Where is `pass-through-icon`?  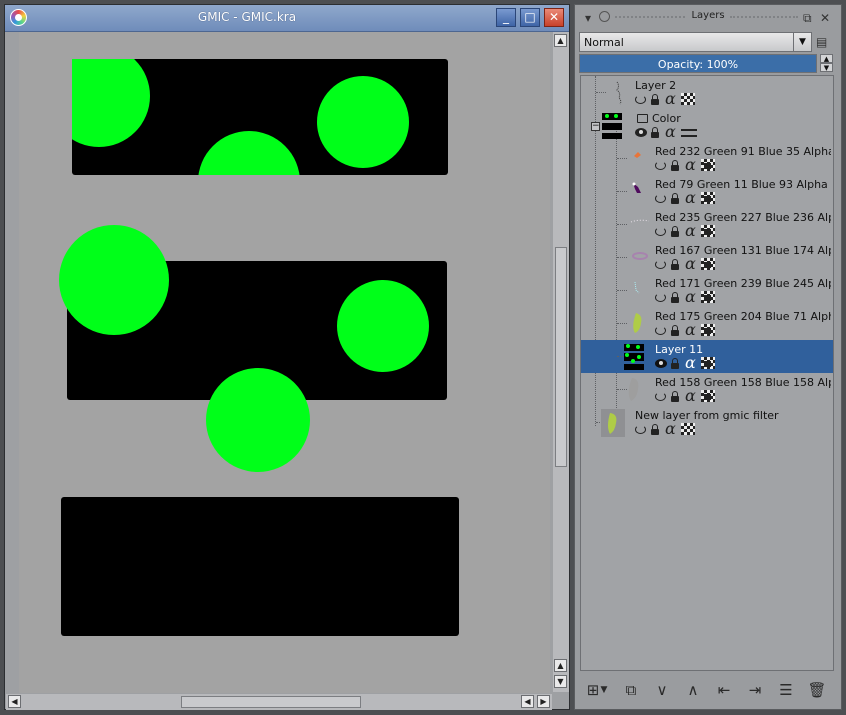 pass-through-icon is located at coordinates (689, 133).